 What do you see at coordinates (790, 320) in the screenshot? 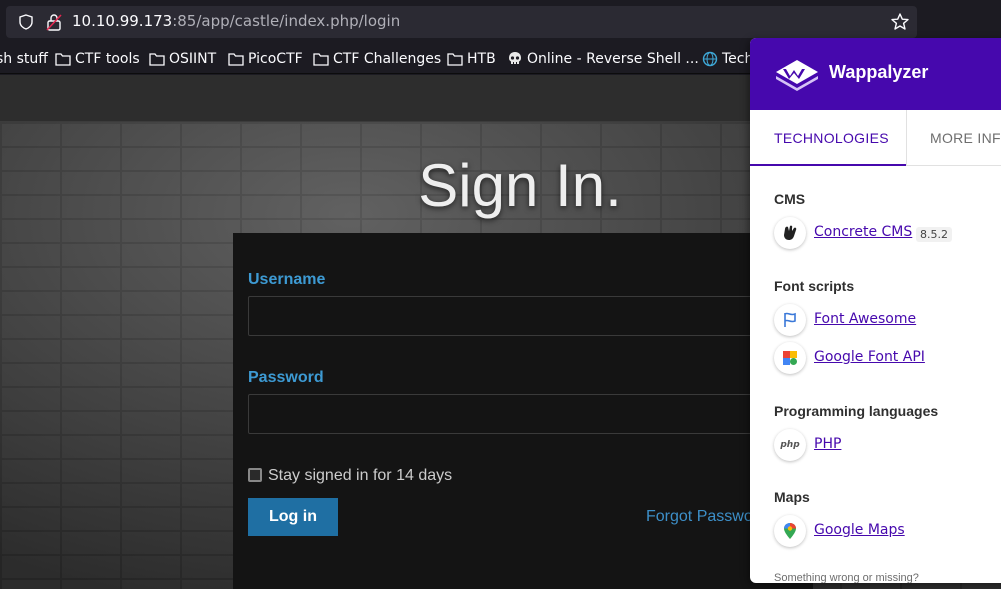
I see `font-awesome-flag-icon` at bounding box center [790, 320].